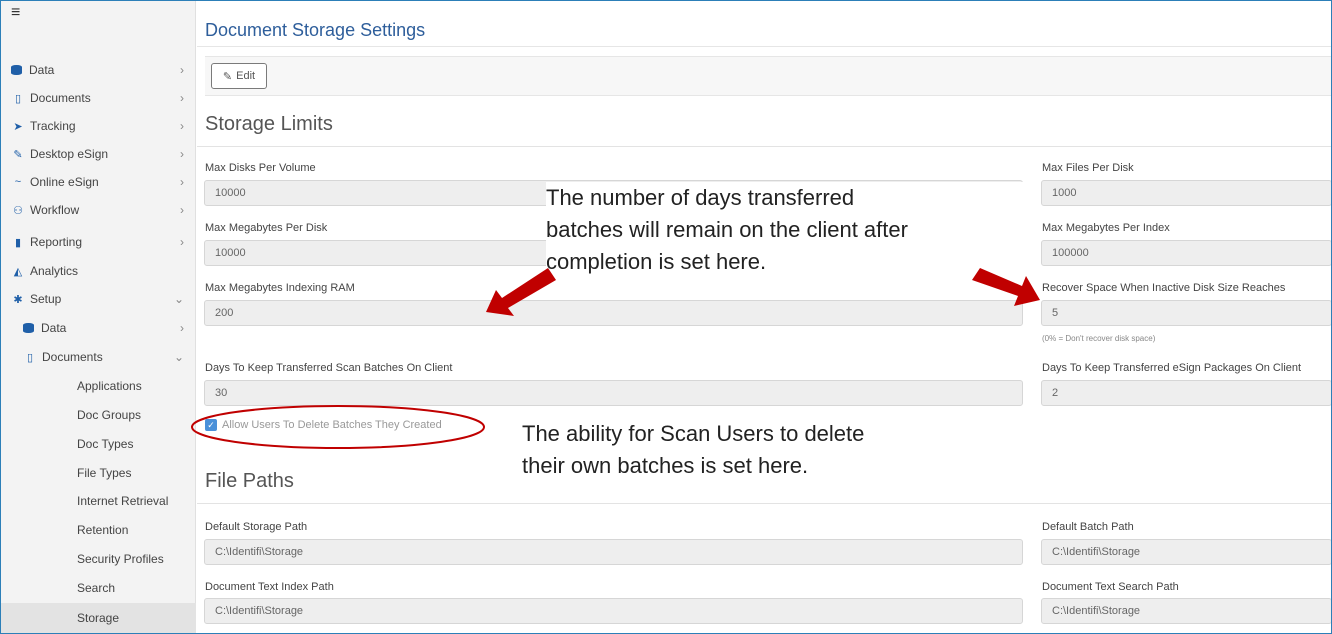 Image resolution: width=1332 pixels, height=634 pixels. Describe the element at coordinates (338, 427) in the screenshot. I see `highlight-ellipse` at that location.